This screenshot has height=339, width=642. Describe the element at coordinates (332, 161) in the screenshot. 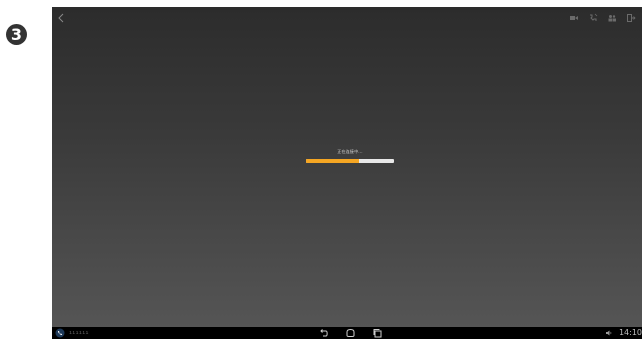

I see `progress-fill` at that location.